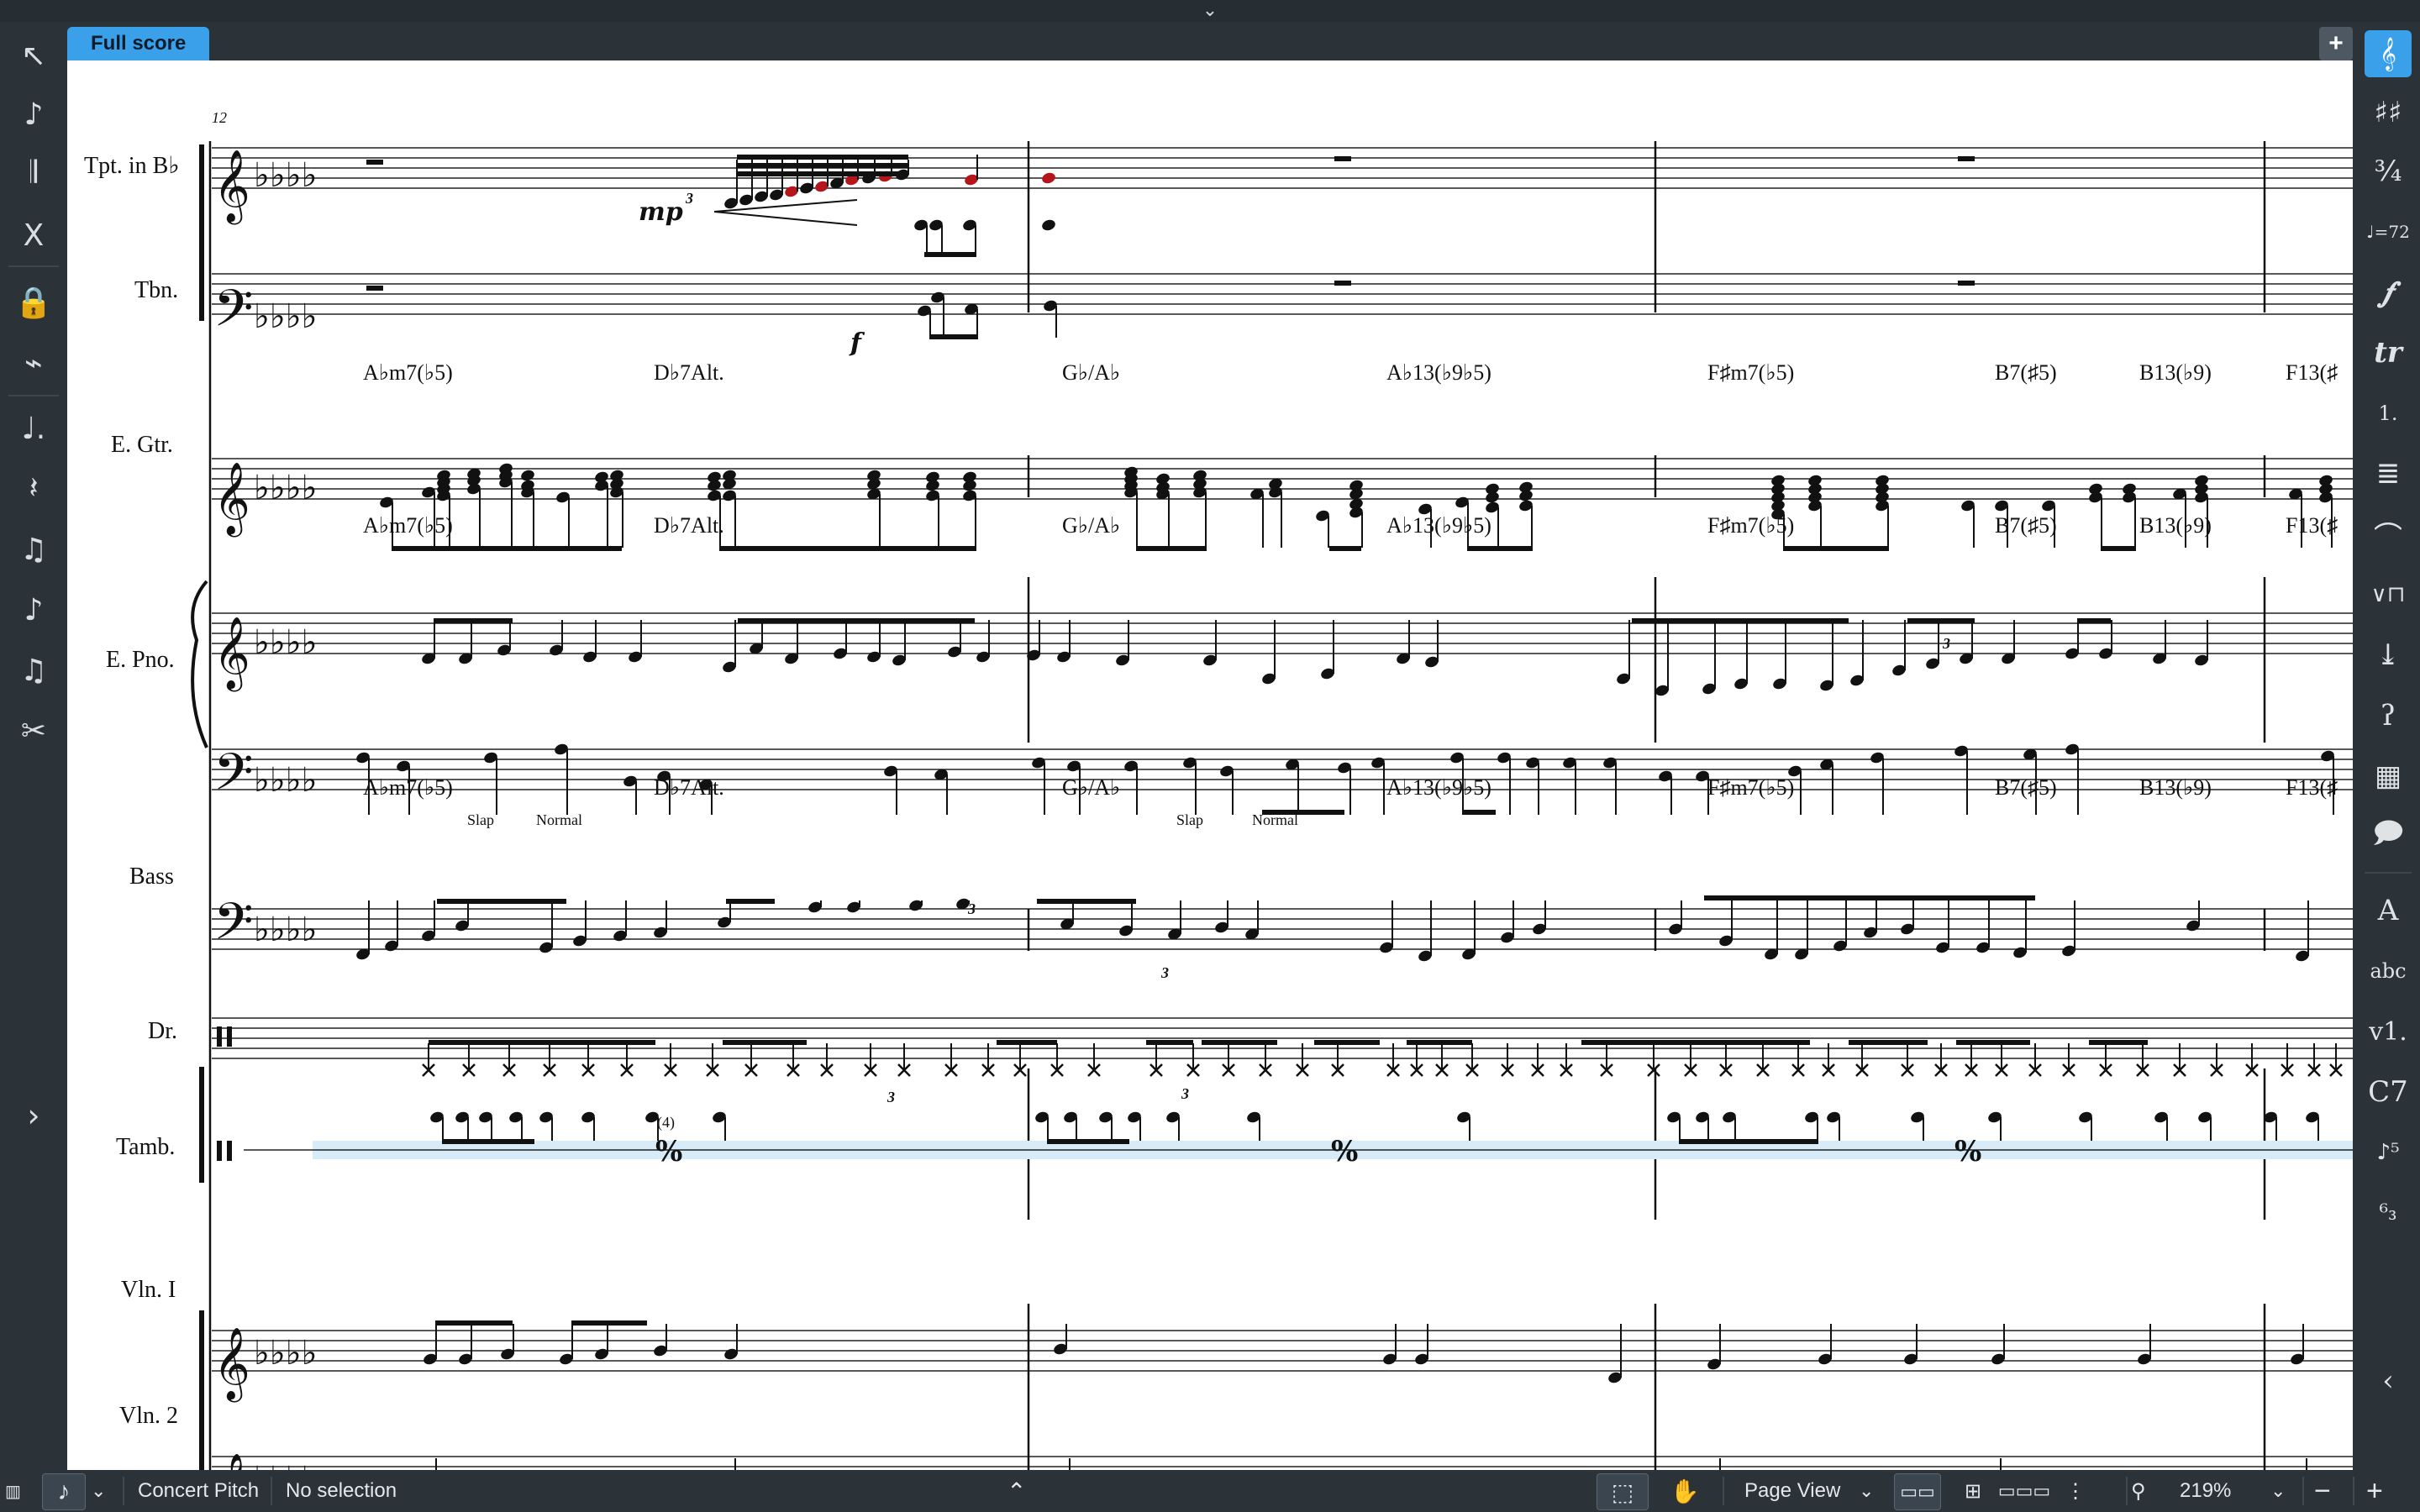  What do you see at coordinates (2389, 534) in the screenshot?
I see `fermata-icon: ⌒` at bounding box center [2389, 534].